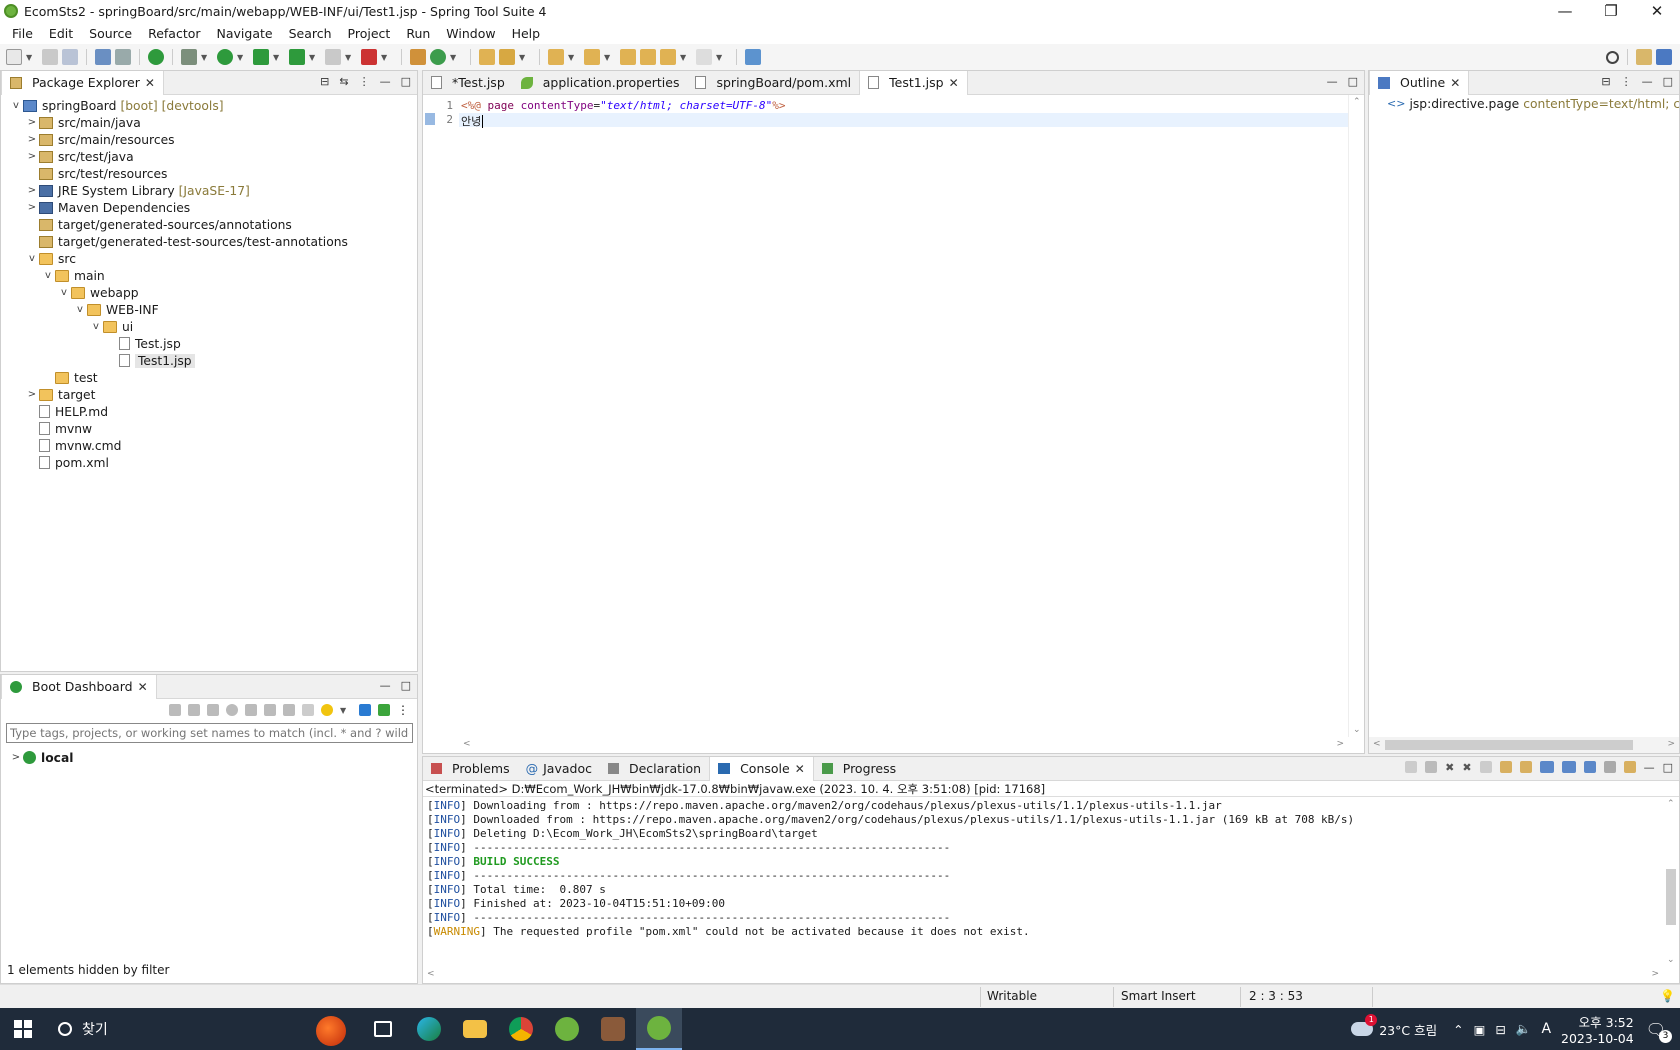 The image size is (1680, 1050). Describe the element at coordinates (753, 57) in the screenshot. I see `pin-editor-icon` at that location.